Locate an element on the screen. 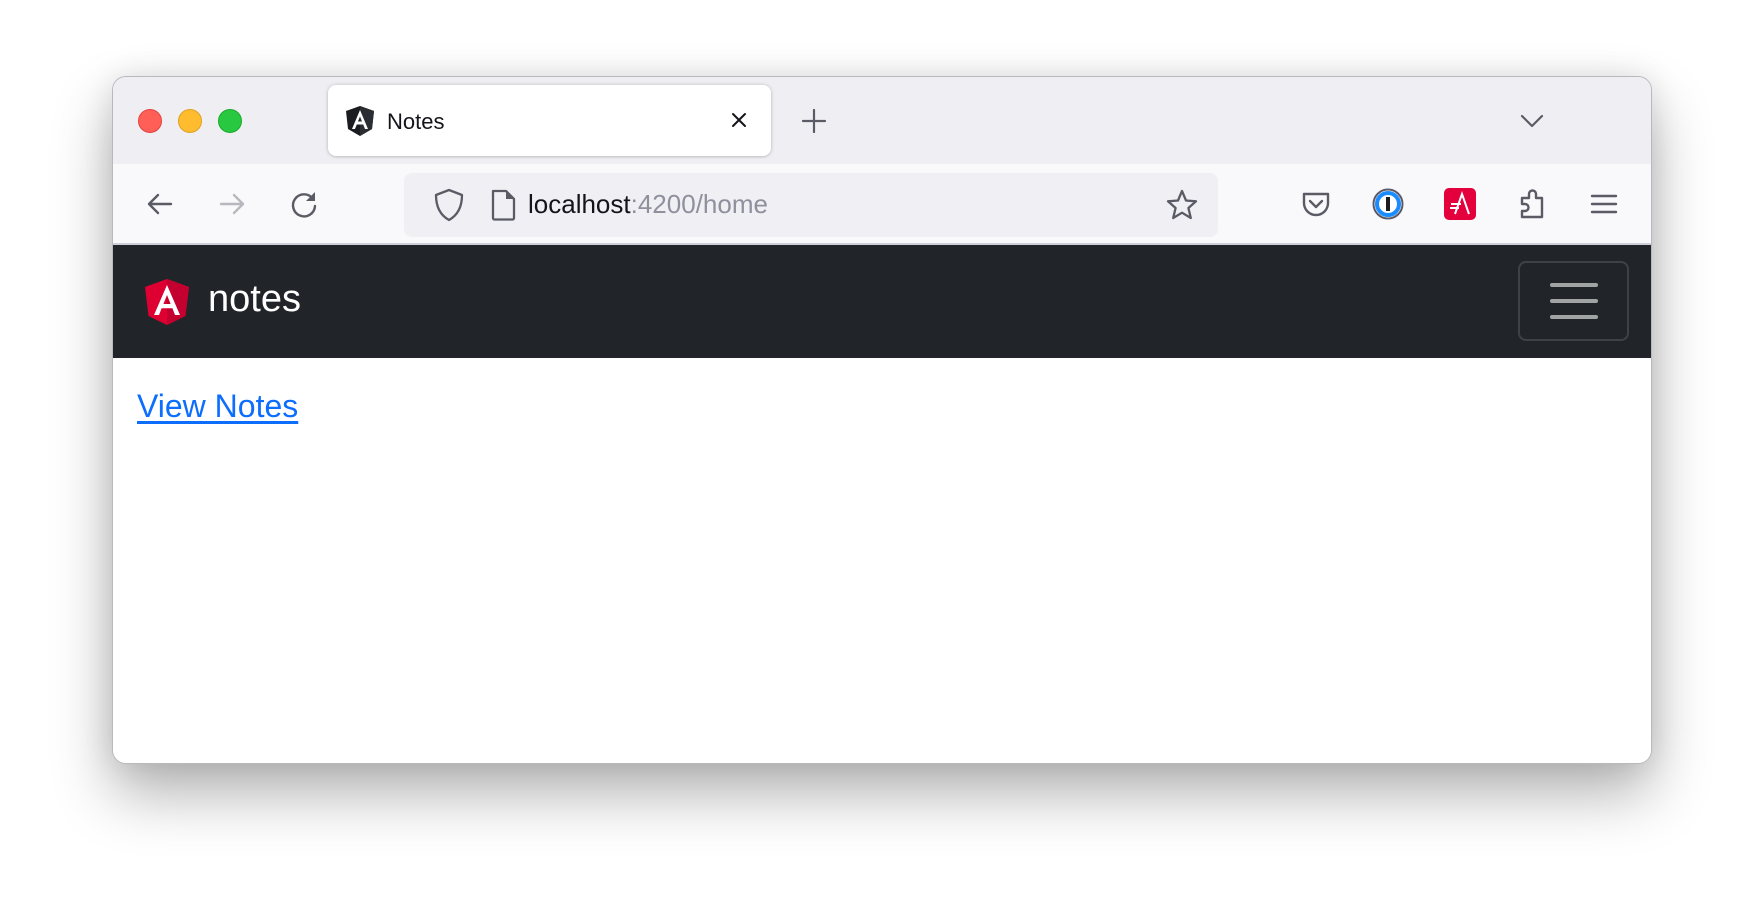  app-menu-icon is located at coordinates (1604, 204).